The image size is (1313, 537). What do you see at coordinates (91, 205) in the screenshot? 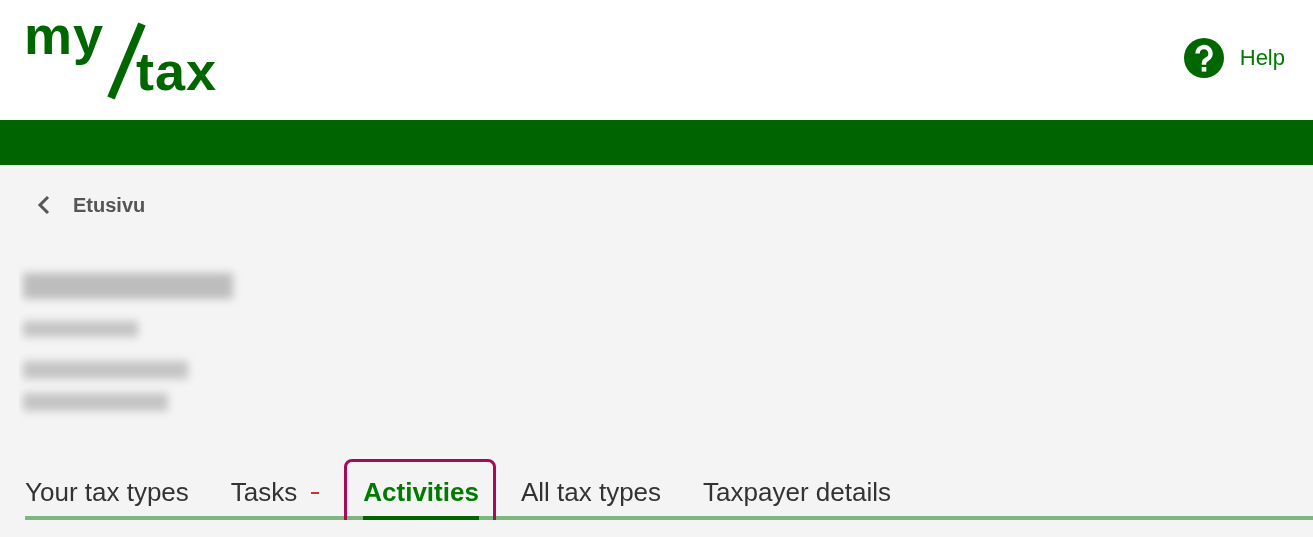
I see `back-link: Etusivu` at bounding box center [91, 205].